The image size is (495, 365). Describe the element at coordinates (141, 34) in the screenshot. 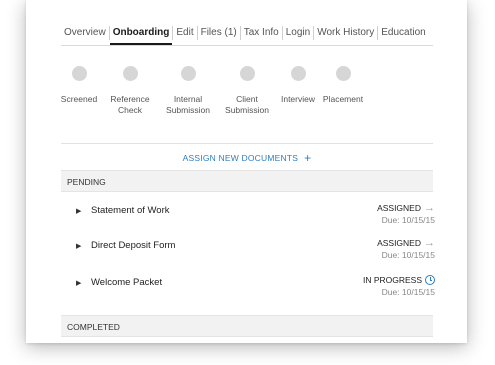

I see `tab-onboarding: Onboarding` at that location.